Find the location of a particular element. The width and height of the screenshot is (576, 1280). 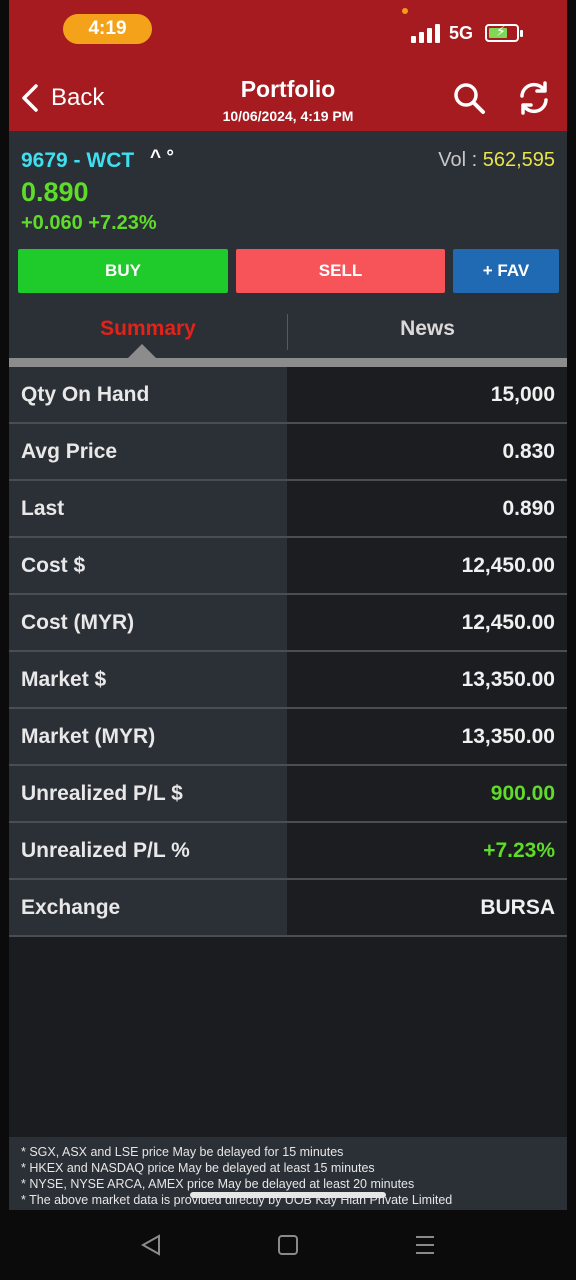

system-navigation-bar is located at coordinates (288, 1245).